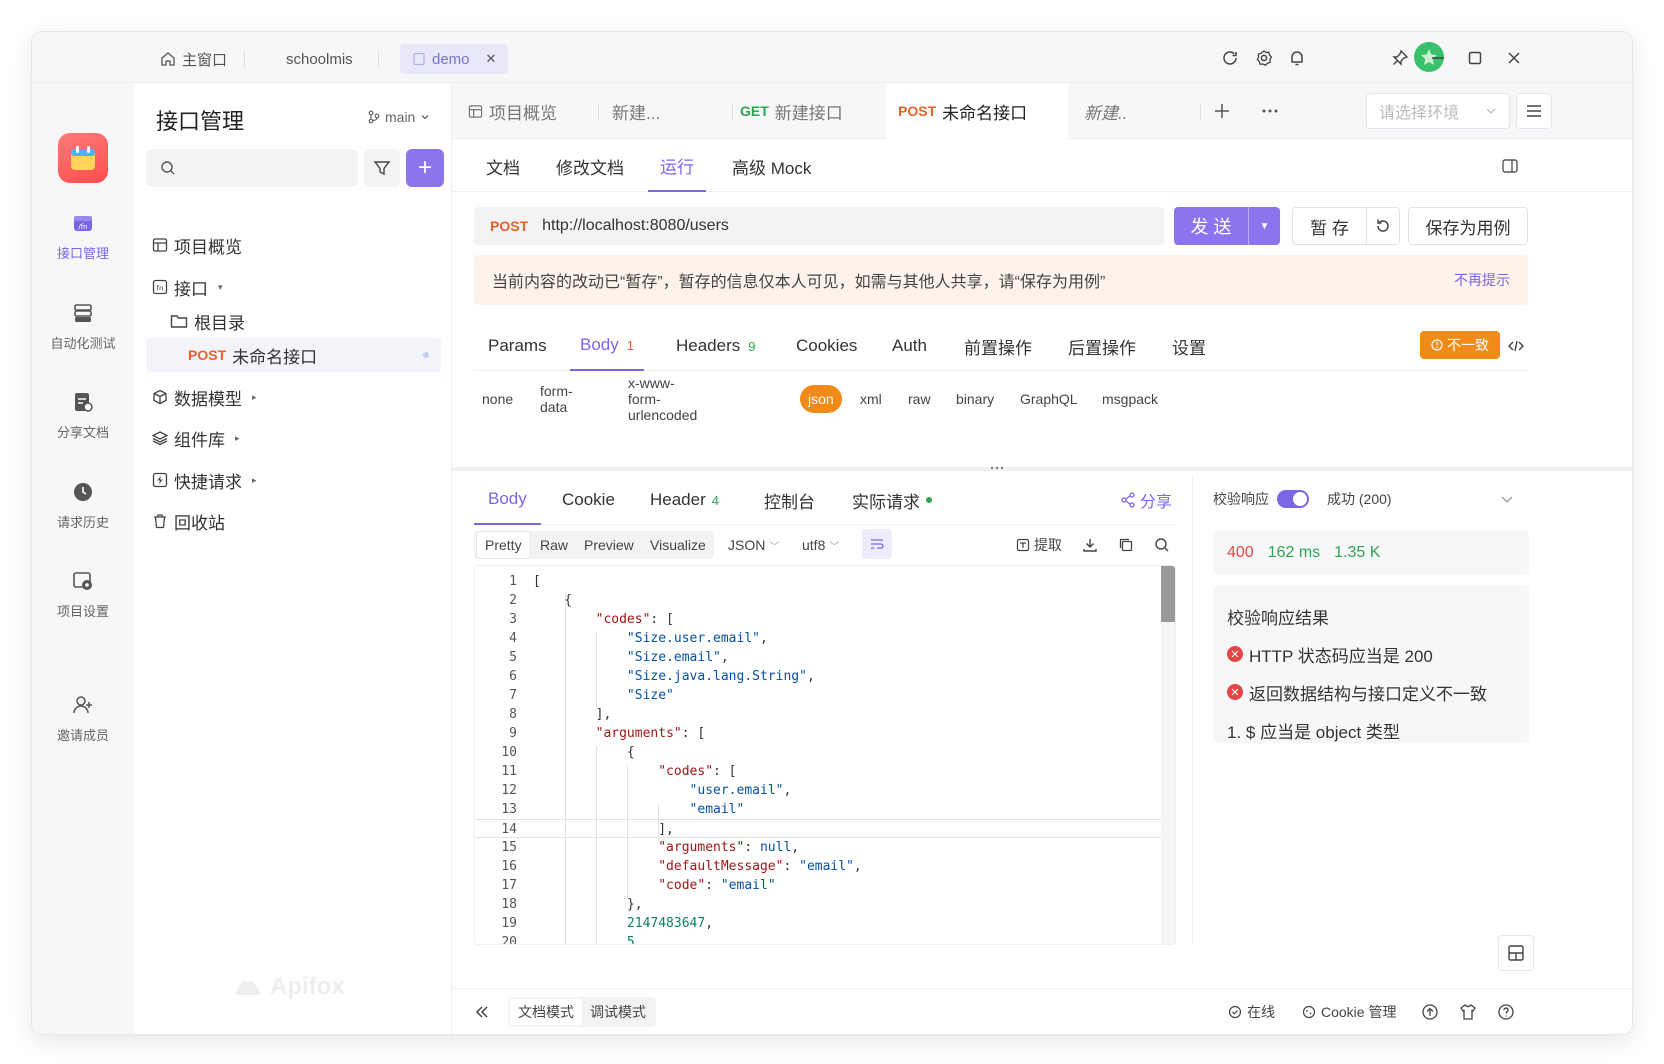 The image size is (1664, 1064). I want to click on close-icon, so click(1514, 58).